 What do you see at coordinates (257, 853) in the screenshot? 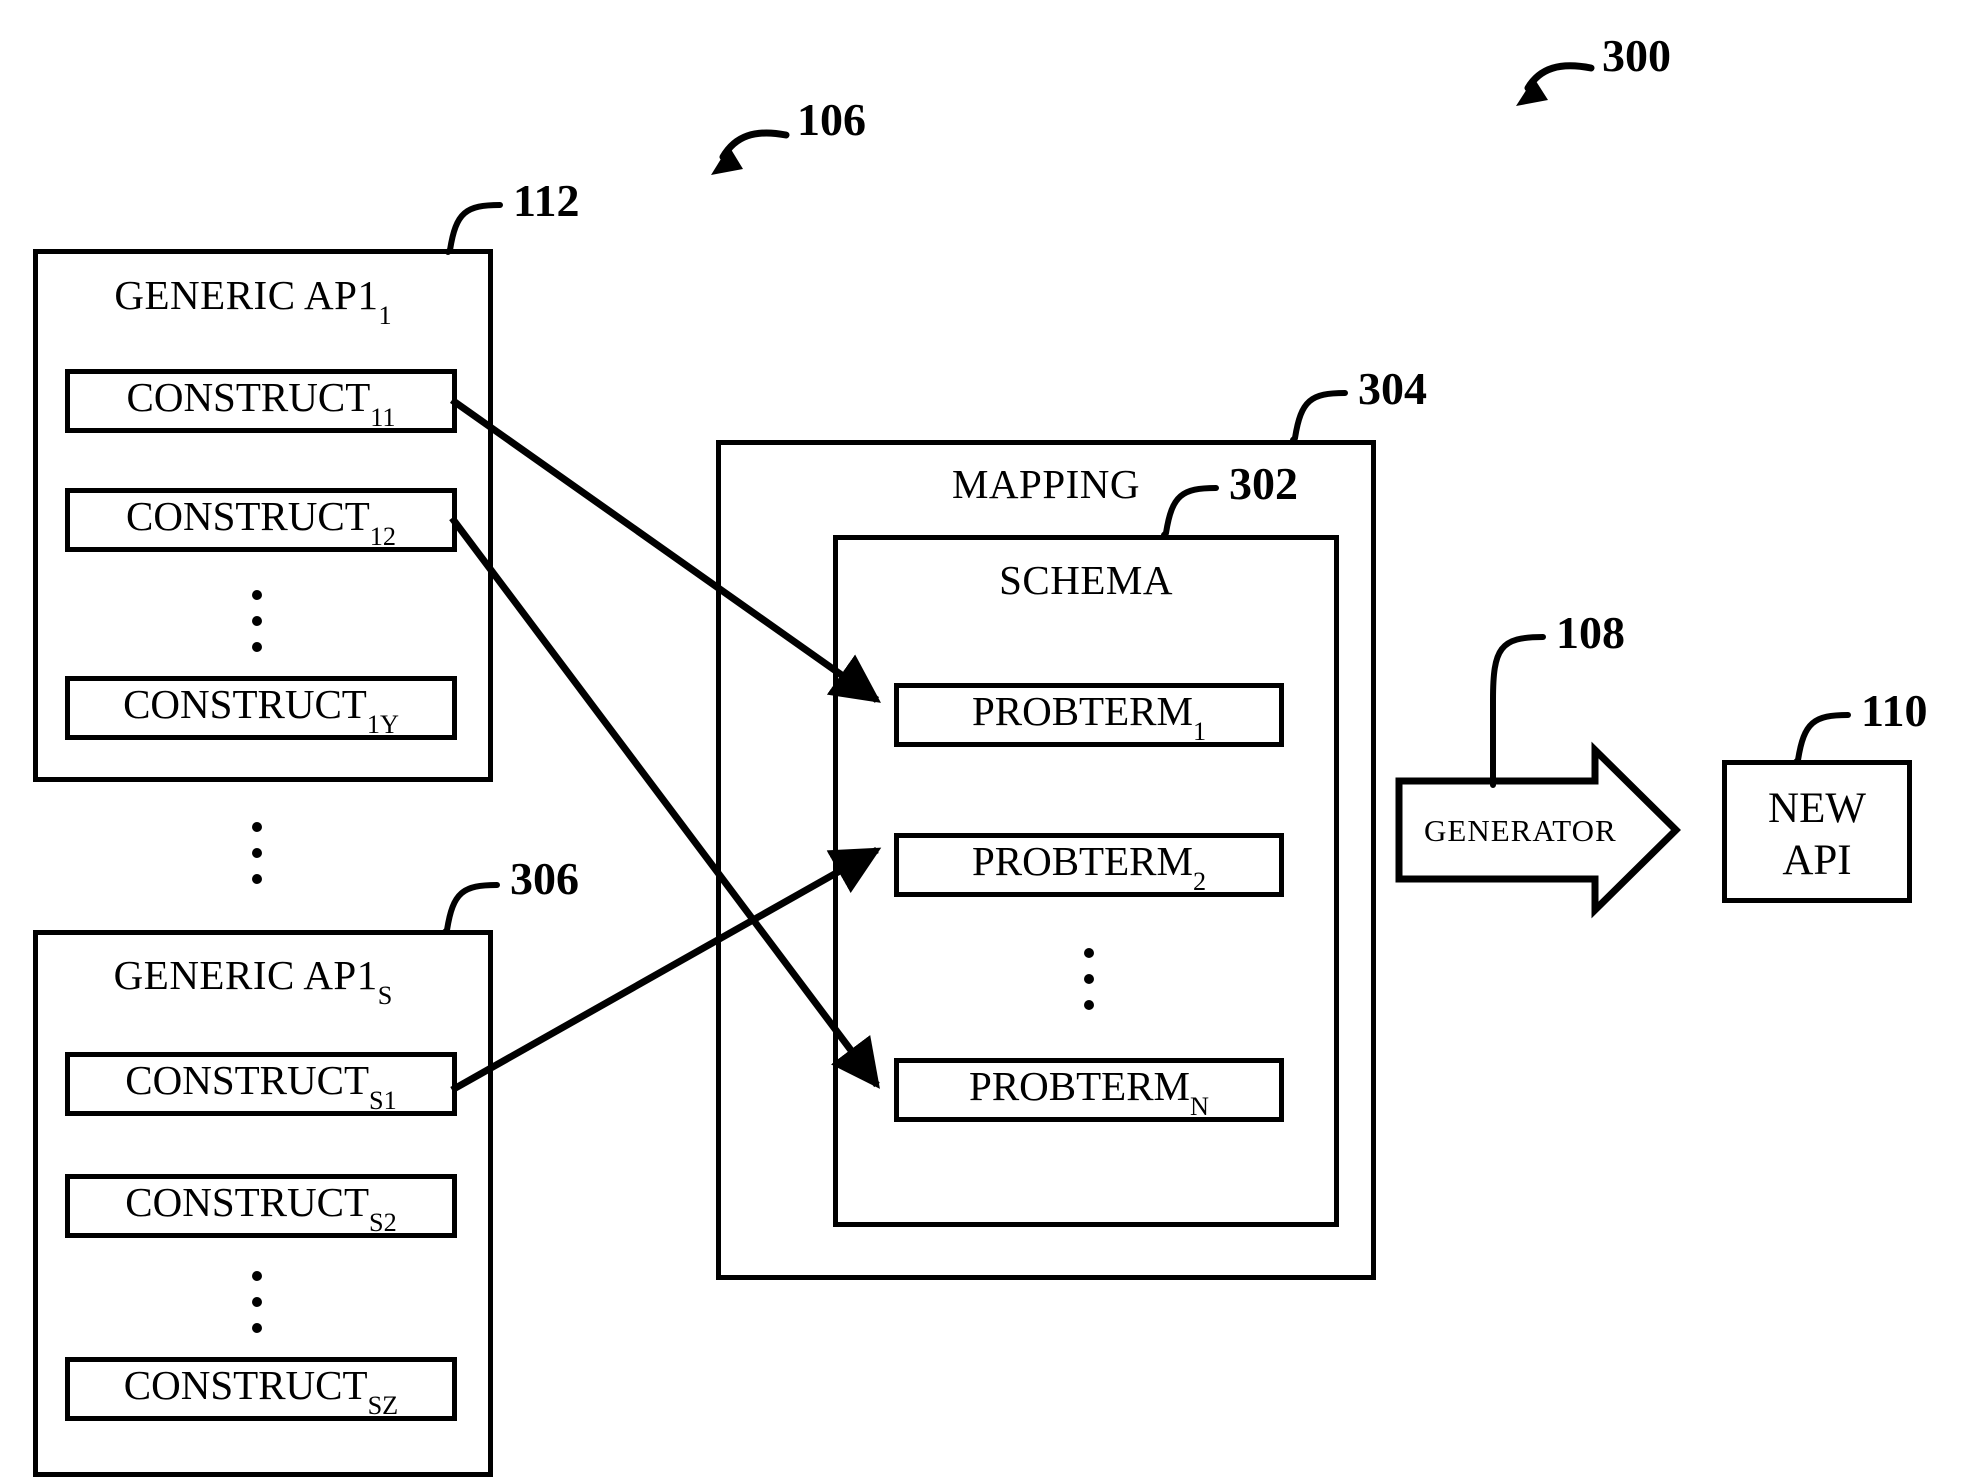
I see `api-group-ellipsis` at bounding box center [257, 853].